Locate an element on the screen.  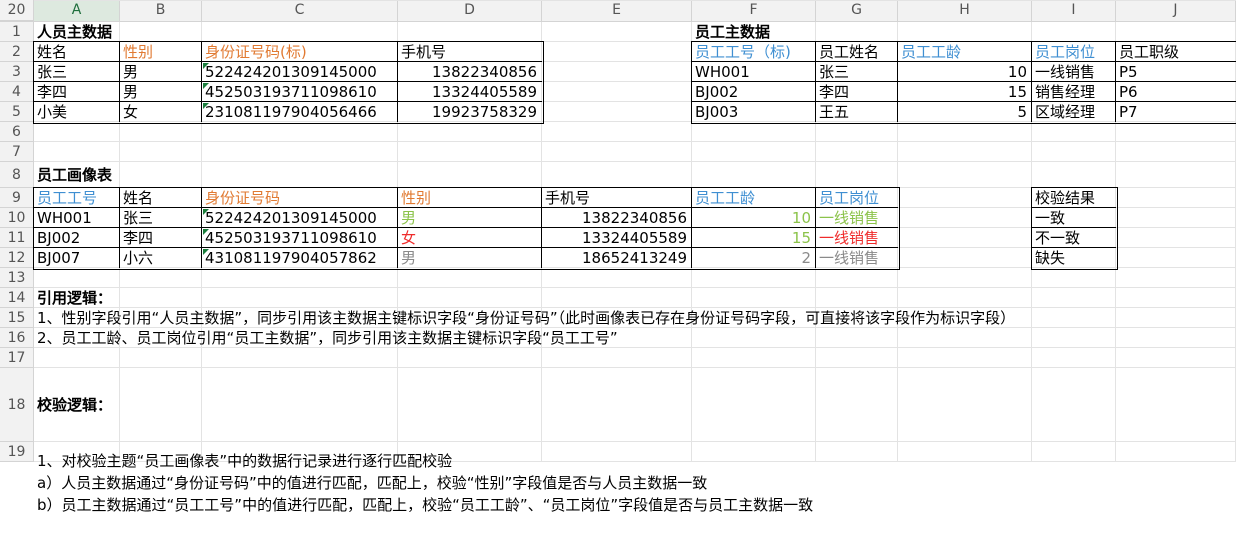
column-header-e: E is located at coordinates (617, 11).